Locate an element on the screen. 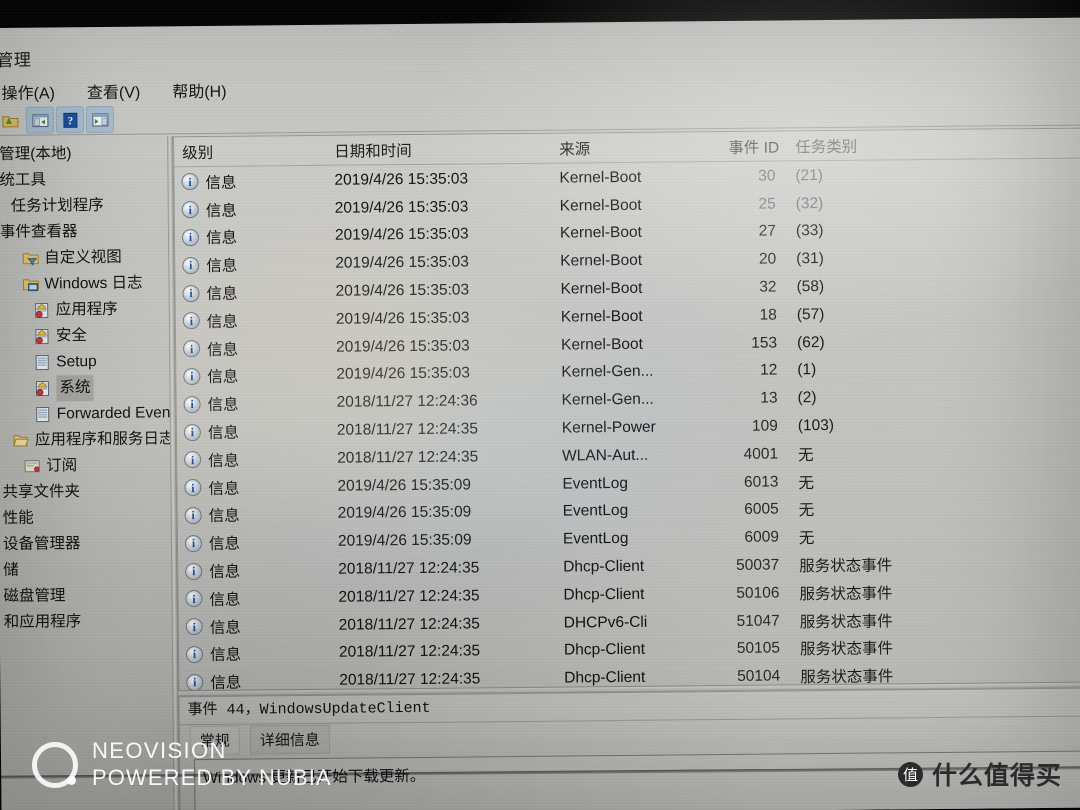  tab-details: 详细信息 is located at coordinates (290, 739).